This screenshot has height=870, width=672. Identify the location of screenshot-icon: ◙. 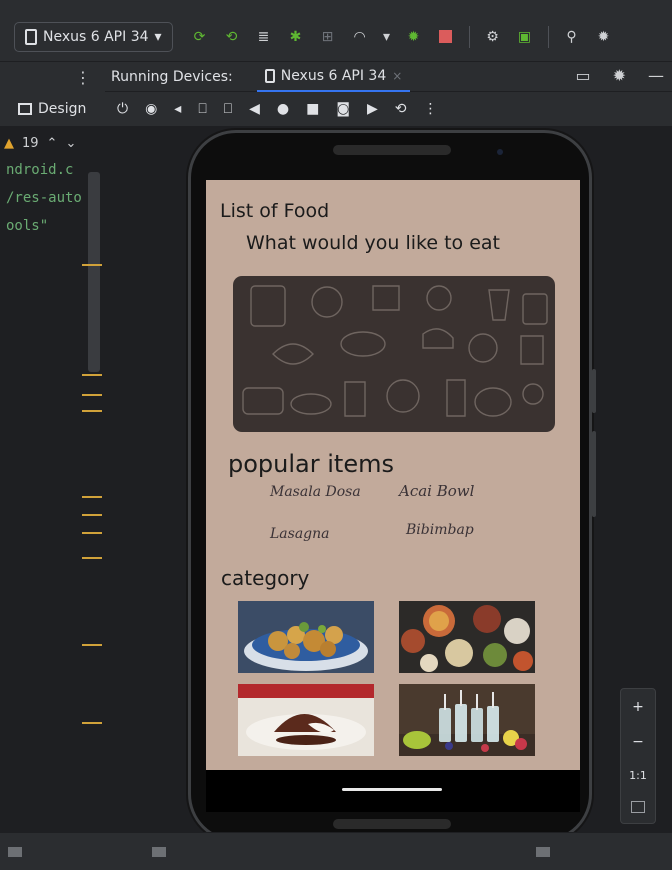
(343, 109).